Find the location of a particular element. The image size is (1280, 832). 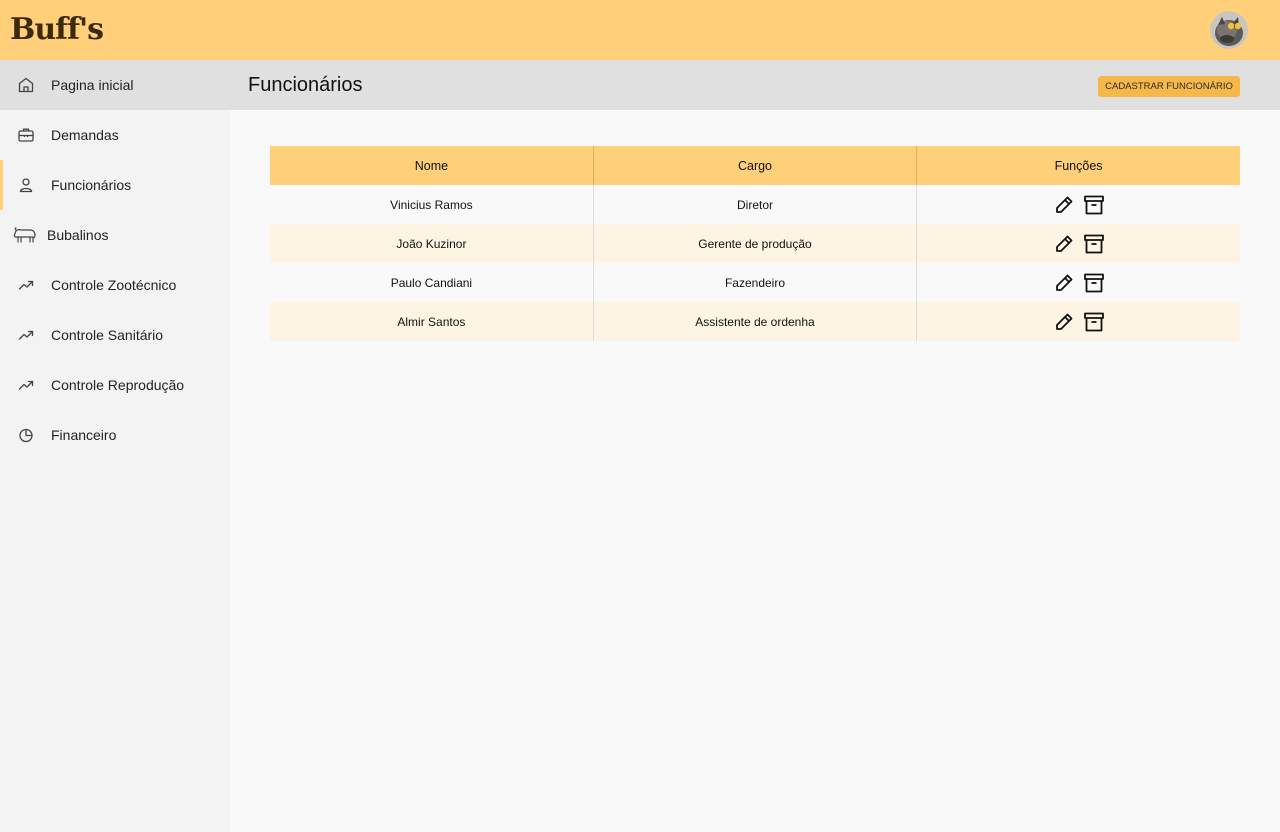

sidebar-item-funcionarios: Funcionários is located at coordinates (115, 185).